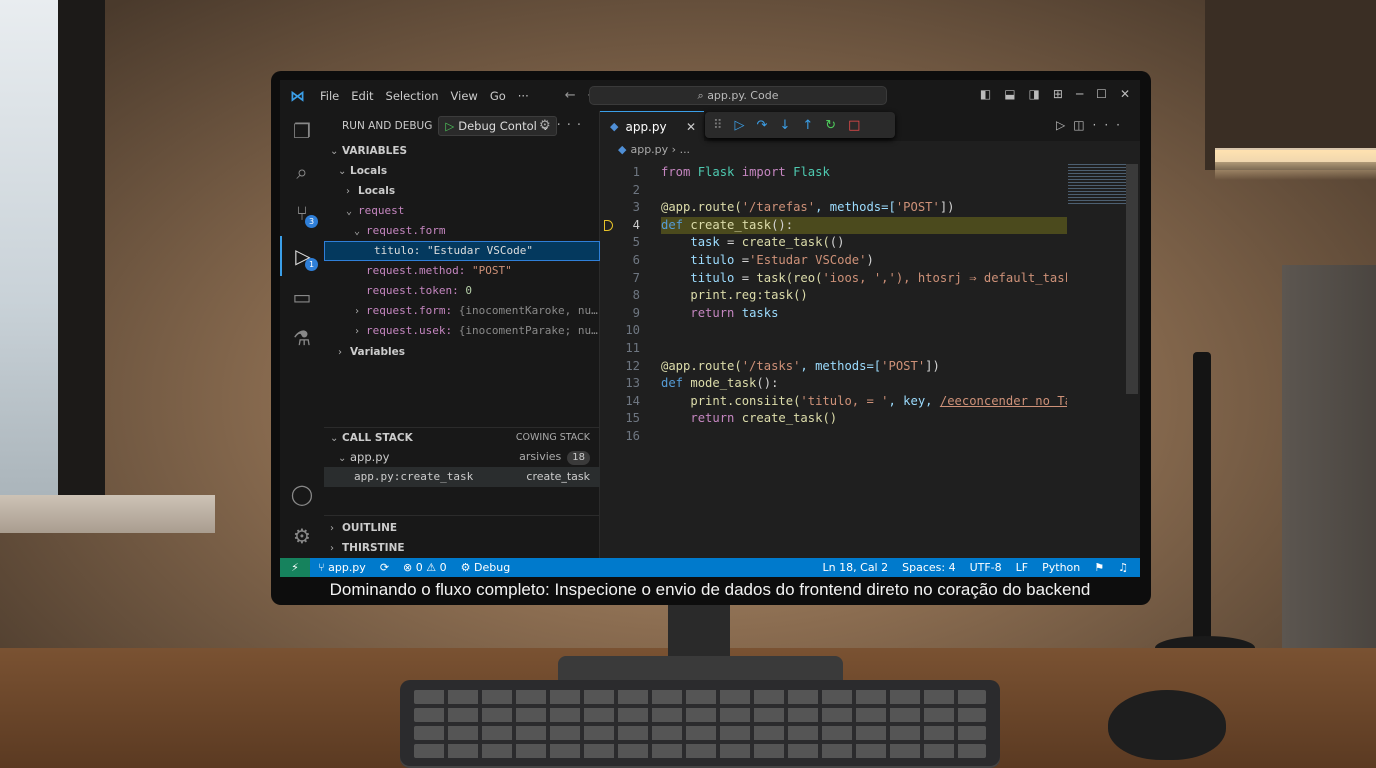 The width and height of the screenshot is (1376, 768). Describe the element at coordinates (1099, 567) in the screenshot. I see `feedback-icon: ⚑` at that location.